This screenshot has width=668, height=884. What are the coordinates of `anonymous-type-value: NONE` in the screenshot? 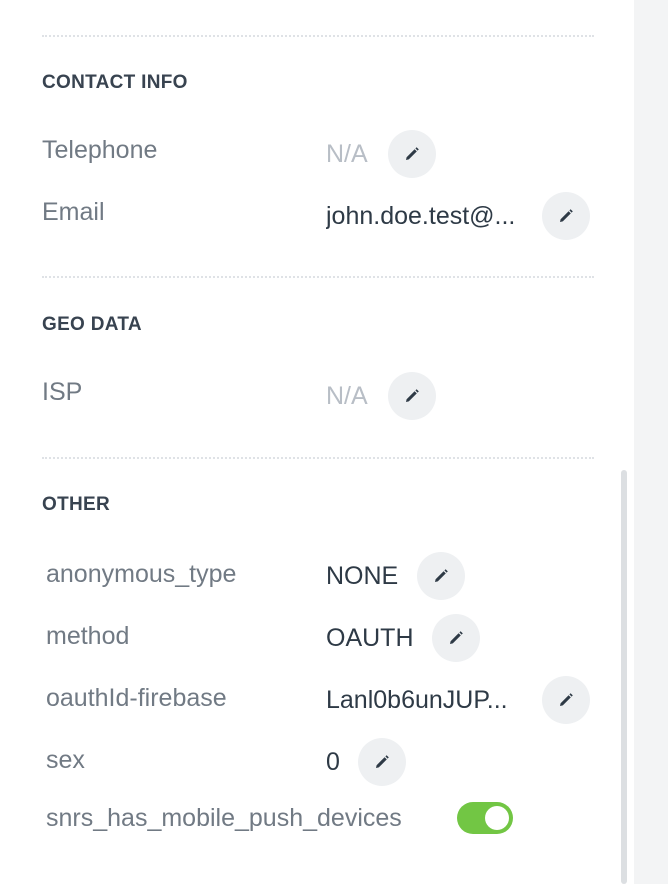 It's located at (362, 576).